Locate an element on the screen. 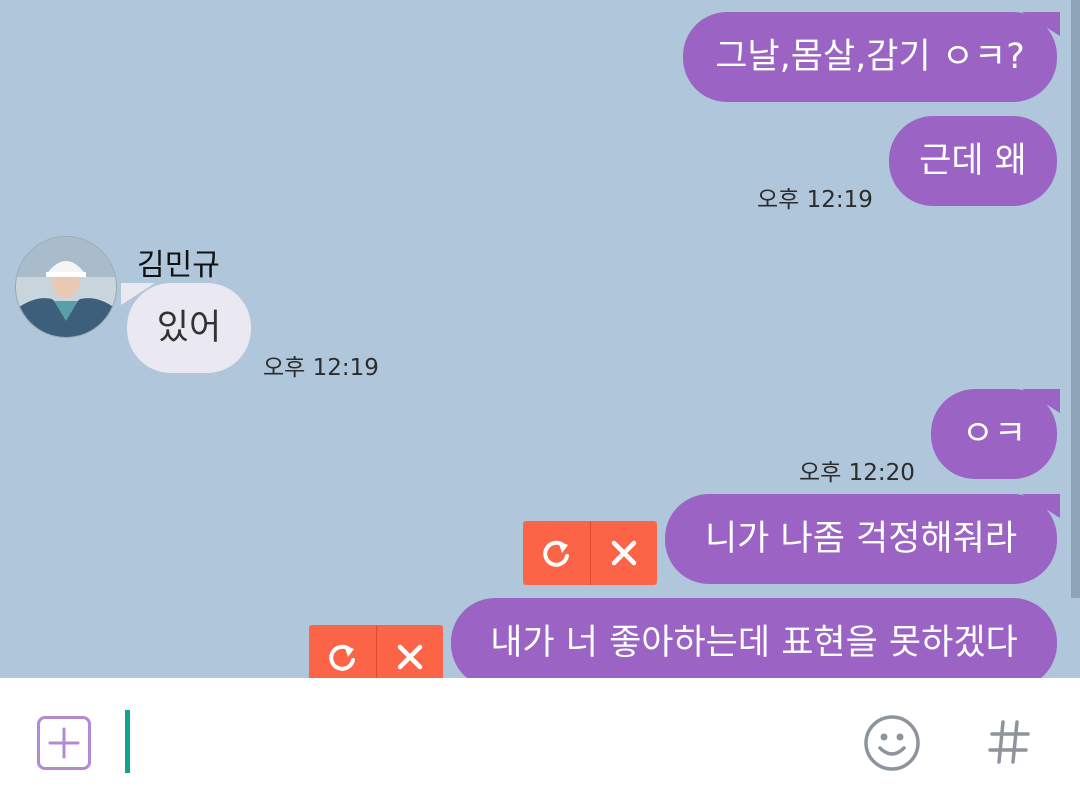 Image resolution: width=1080 pixels, height=798 pixels. message-bubble-incoming: 있어 is located at coordinates (186, 328).